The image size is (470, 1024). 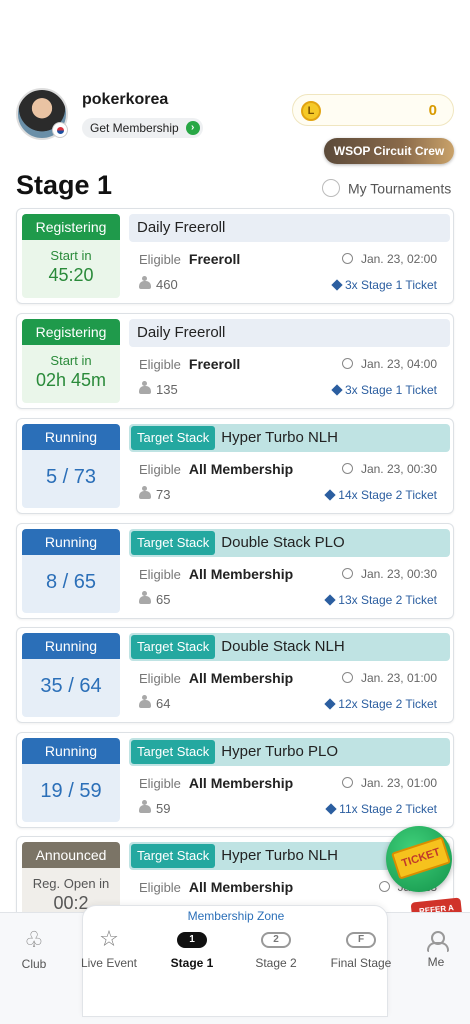 What do you see at coordinates (163, 703) in the screenshot?
I see `player-count: 64` at bounding box center [163, 703].